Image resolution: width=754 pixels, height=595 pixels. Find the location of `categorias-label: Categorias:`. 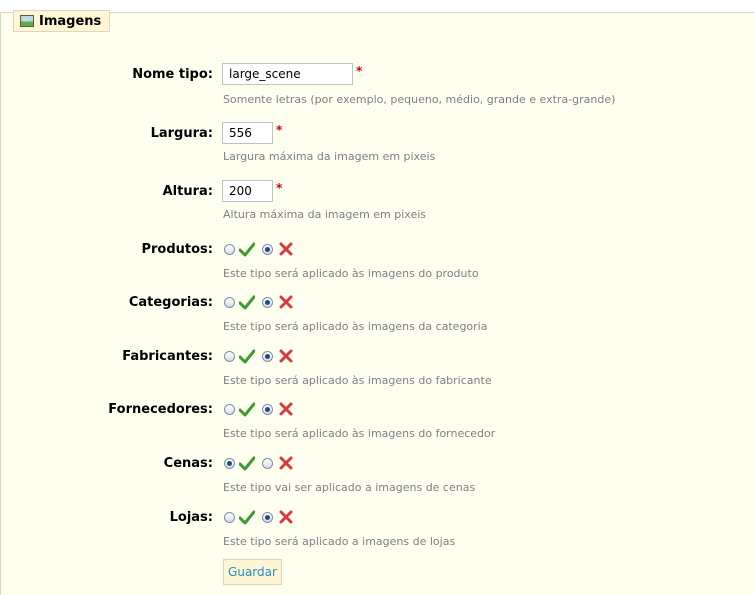

categorias-label: Categorias: is located at coordinates (170, 302).